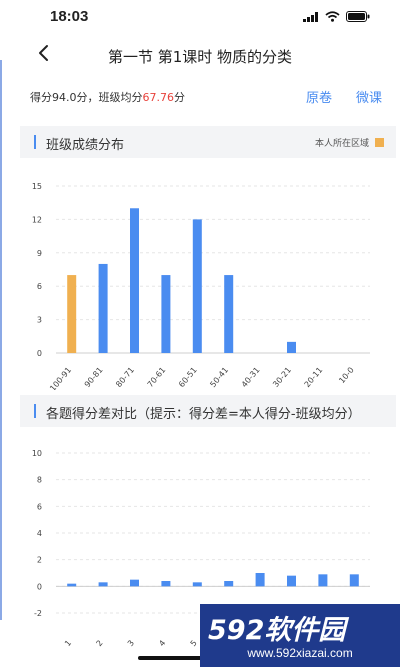  I want to click on x-tick-label: 80-71, so click(125, 378).